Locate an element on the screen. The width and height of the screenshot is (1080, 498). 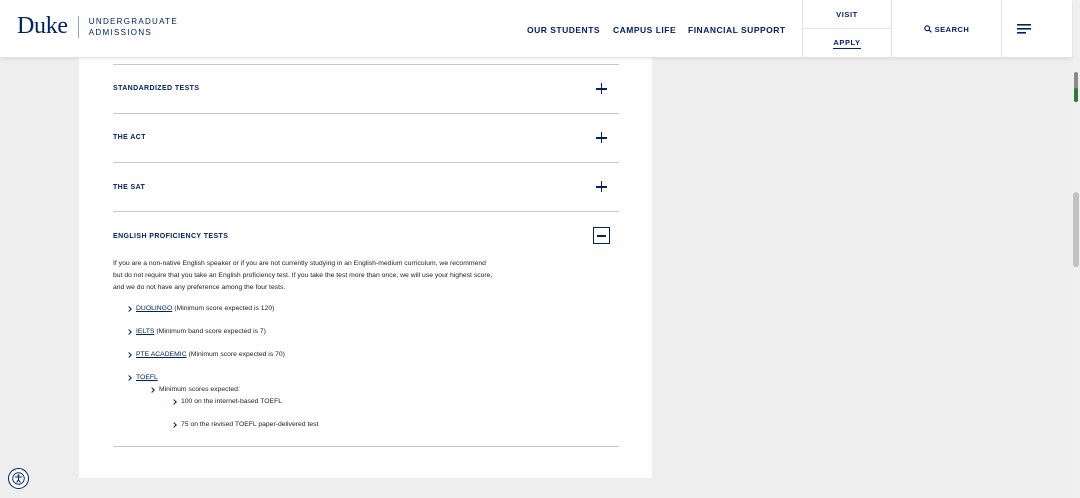
list-item-toefl: TOEFL is located at coordinates (143, 377).